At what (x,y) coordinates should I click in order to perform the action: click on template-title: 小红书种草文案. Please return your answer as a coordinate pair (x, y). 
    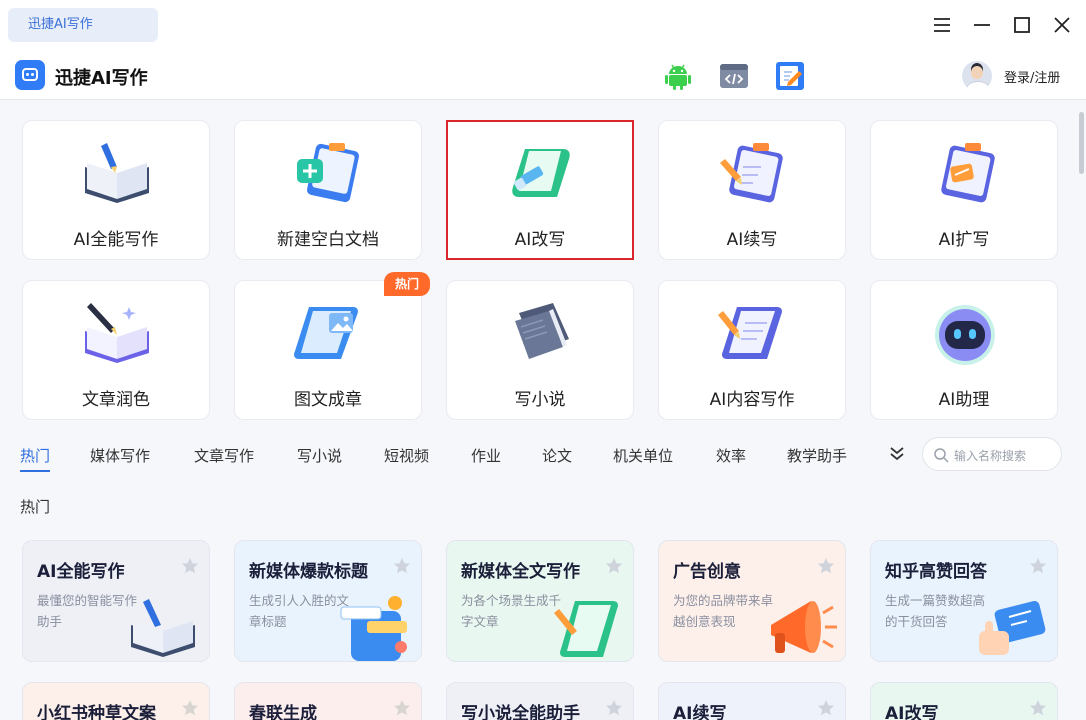
    Looking at the image, I should click on (96, 712).